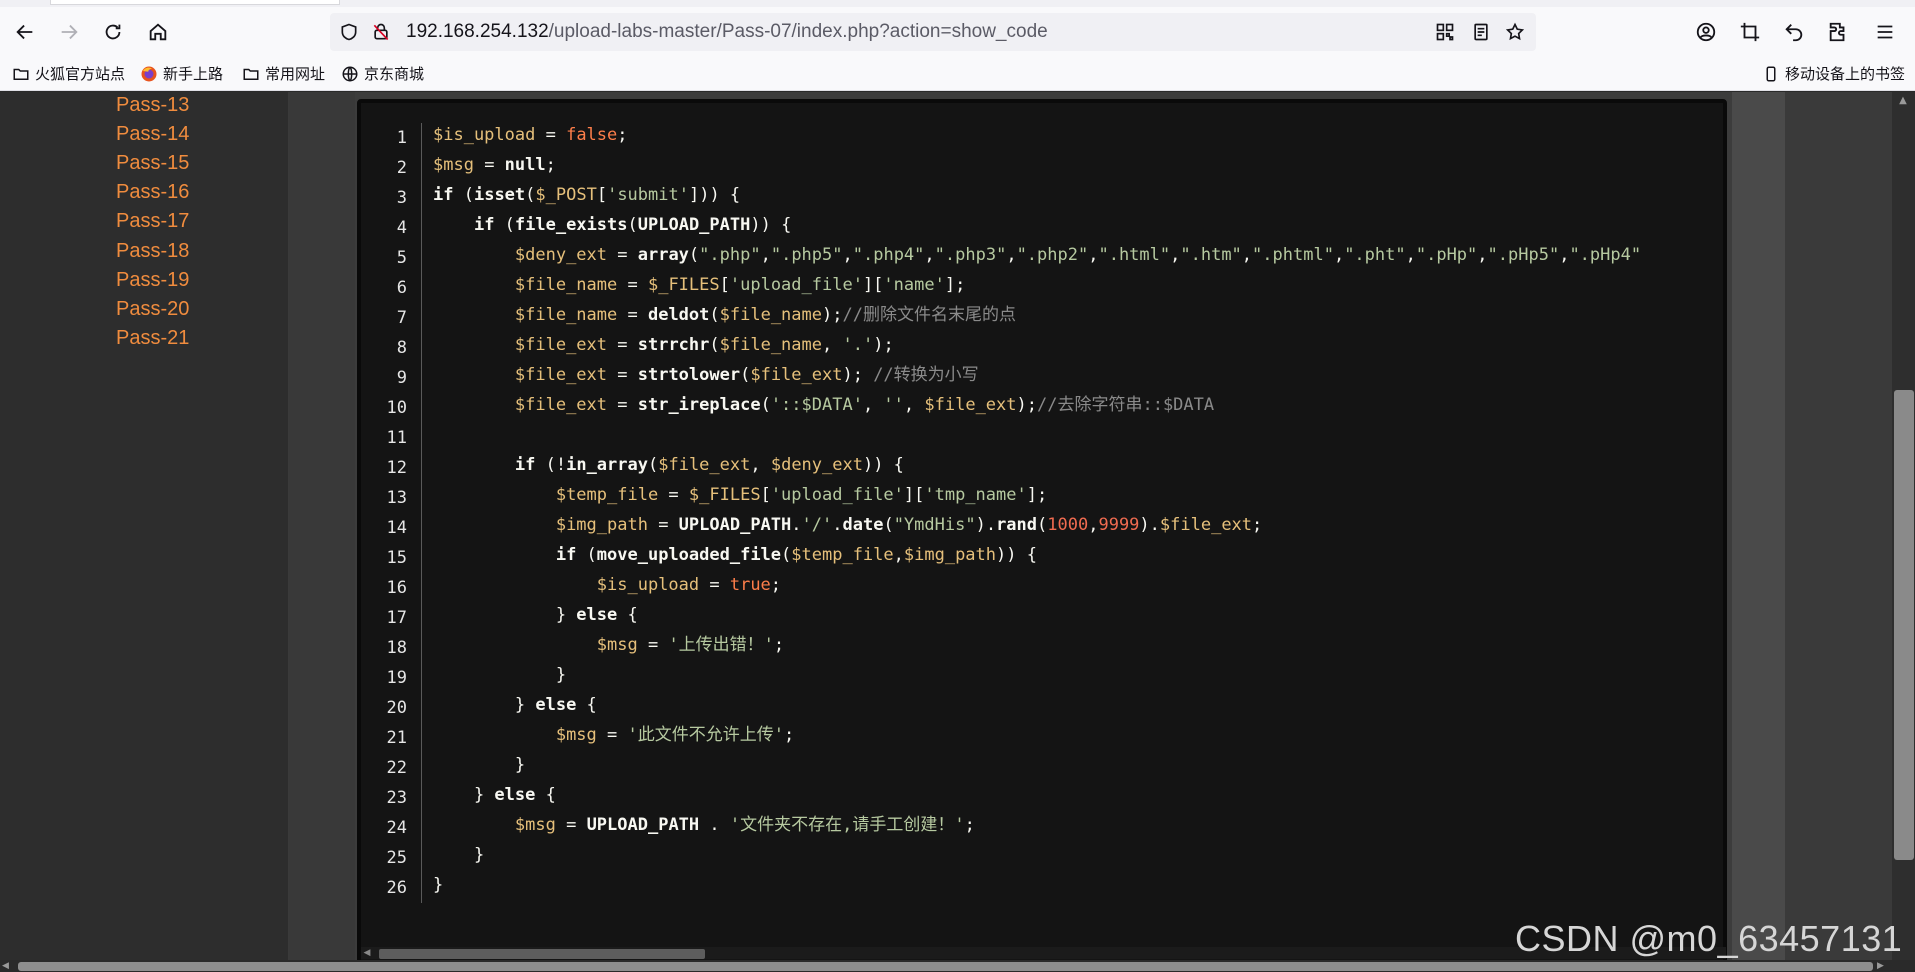  What do you see at coordinates (1515, 32) in the screenshot?
I see `bookmark-star-icon` at bounding box center [1515, 32].